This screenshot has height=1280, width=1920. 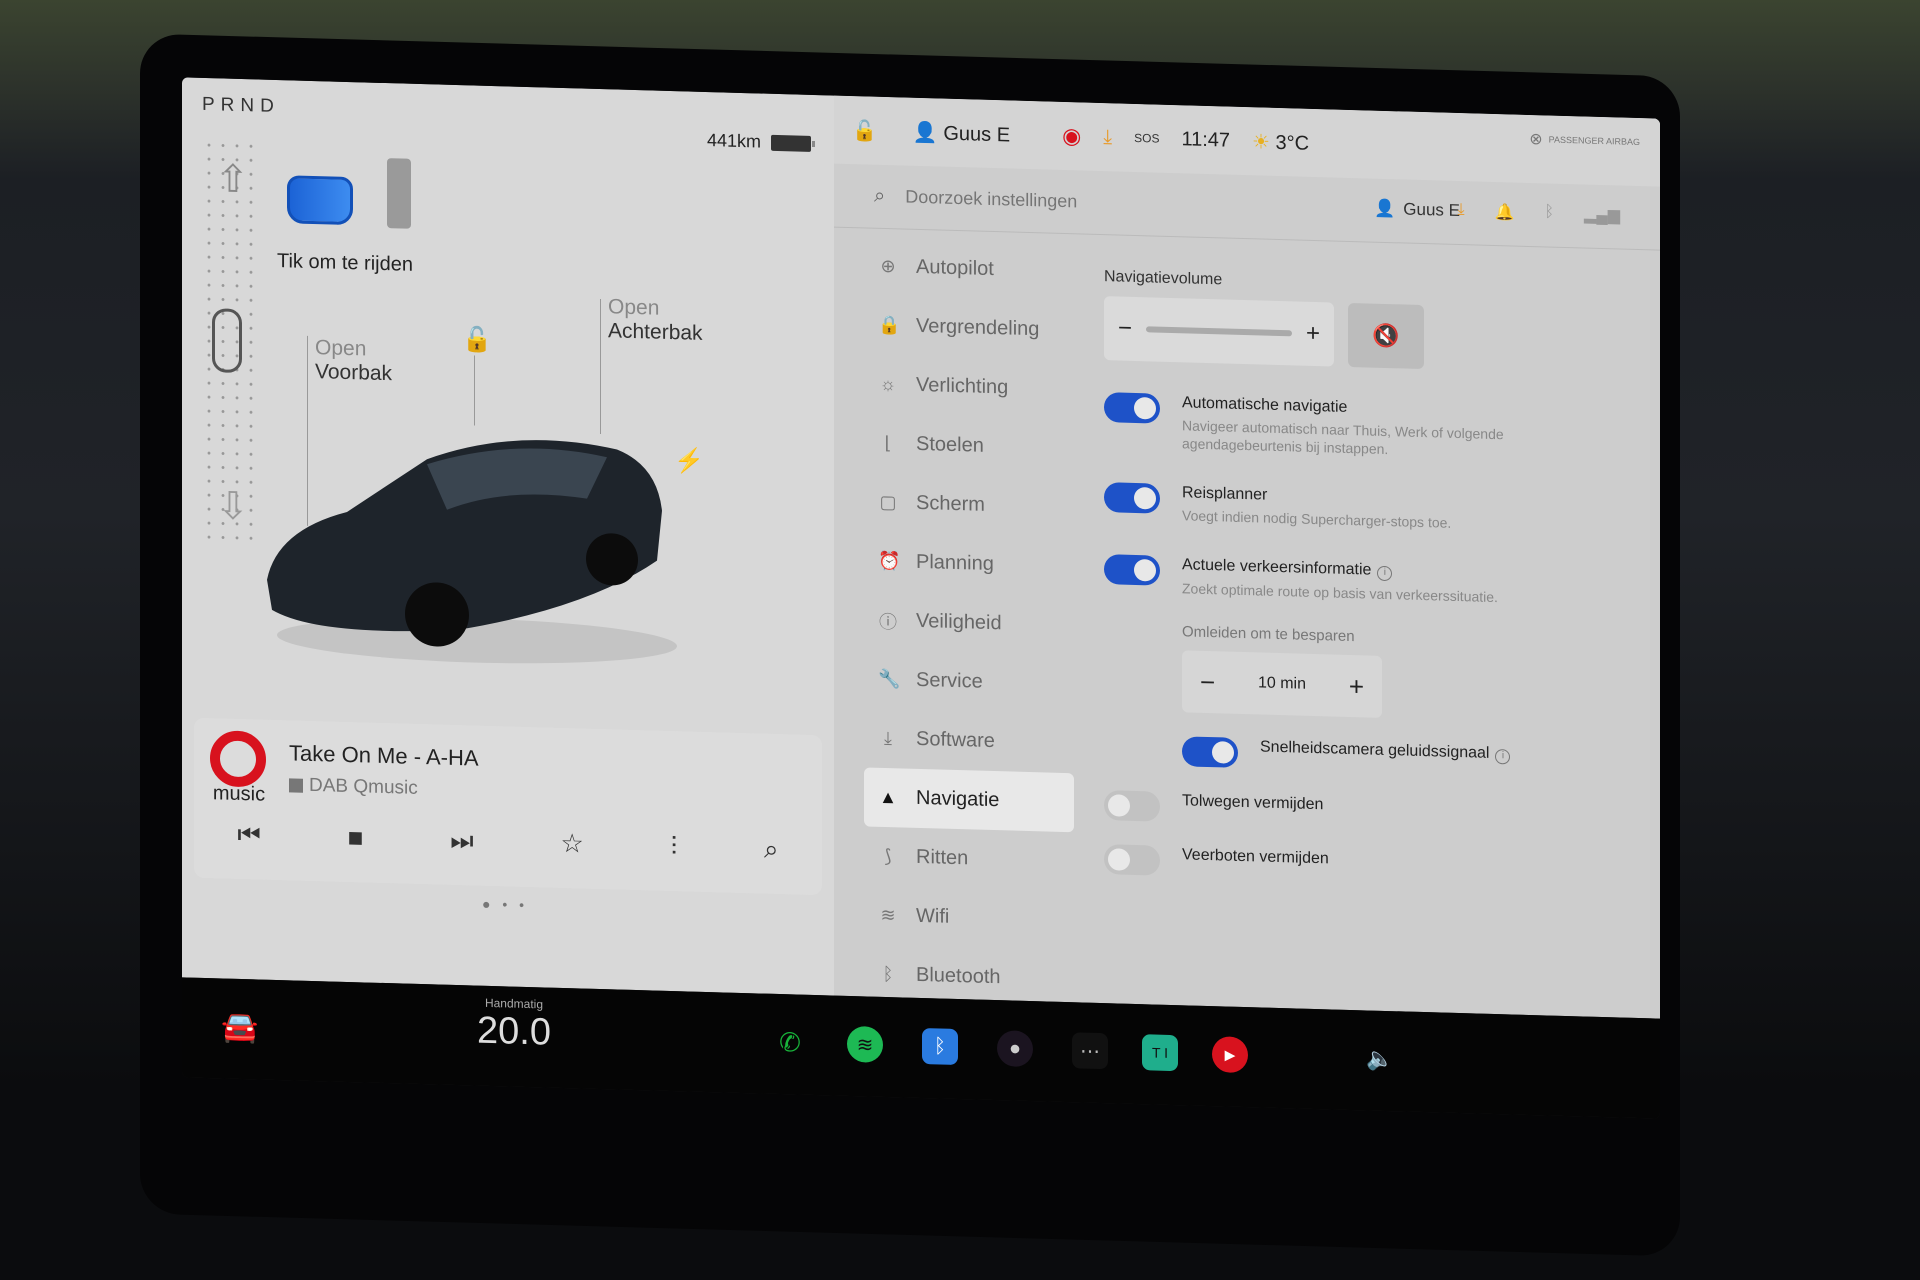 What do you see at coordinates (889, 325) in the screenshot?
I see `lock-icon: 🔒` at bounding box center [889, 325].